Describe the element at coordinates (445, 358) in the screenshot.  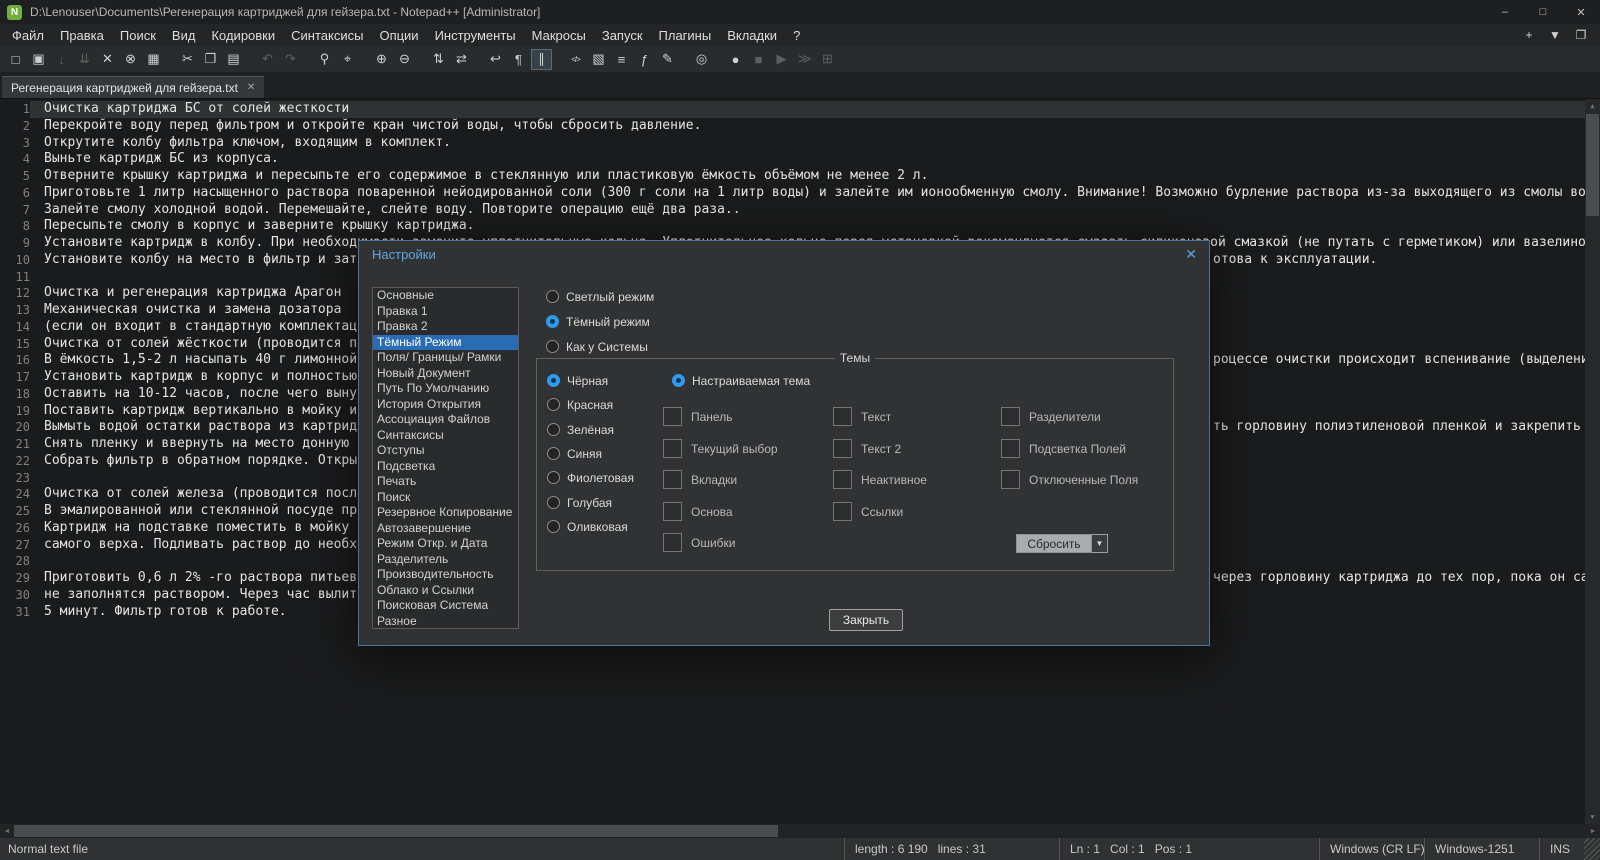
I see `settings-category: Поля/ Границы/ Рамки` at that location.